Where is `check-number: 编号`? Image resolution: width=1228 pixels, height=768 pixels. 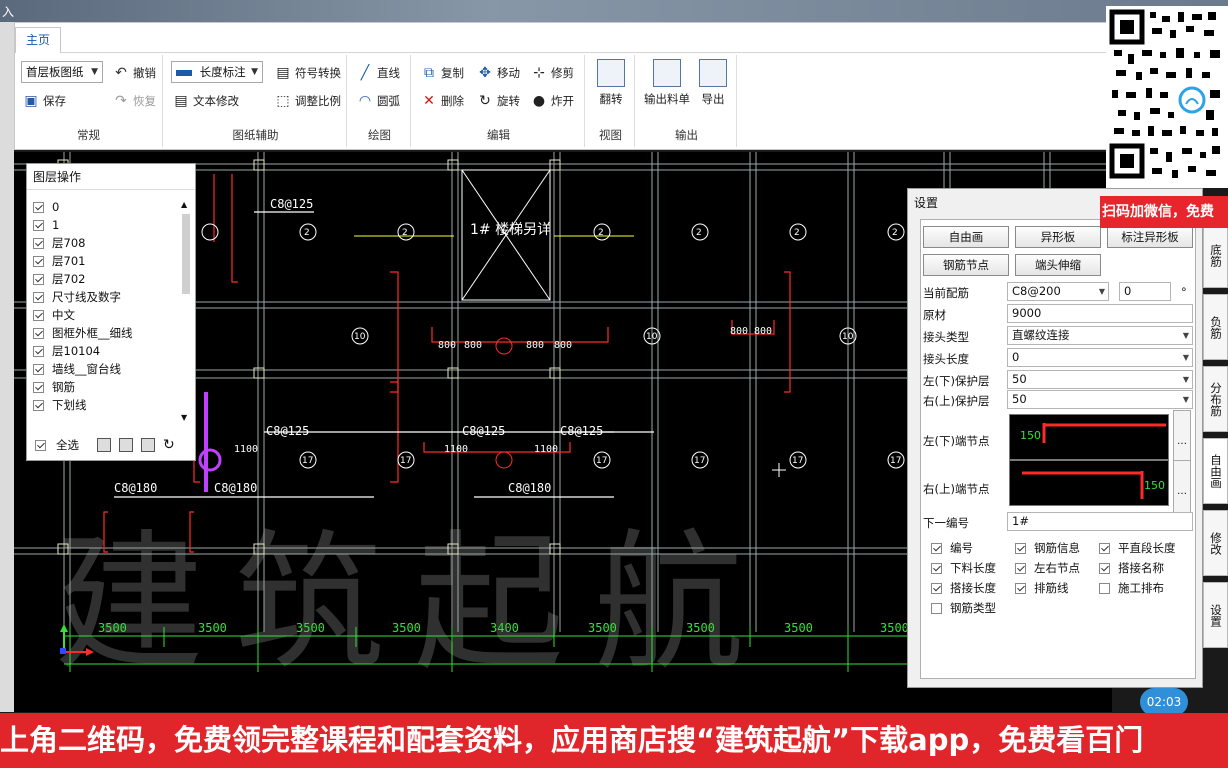 check-number: 编号 is located at coordinates (952, 548).